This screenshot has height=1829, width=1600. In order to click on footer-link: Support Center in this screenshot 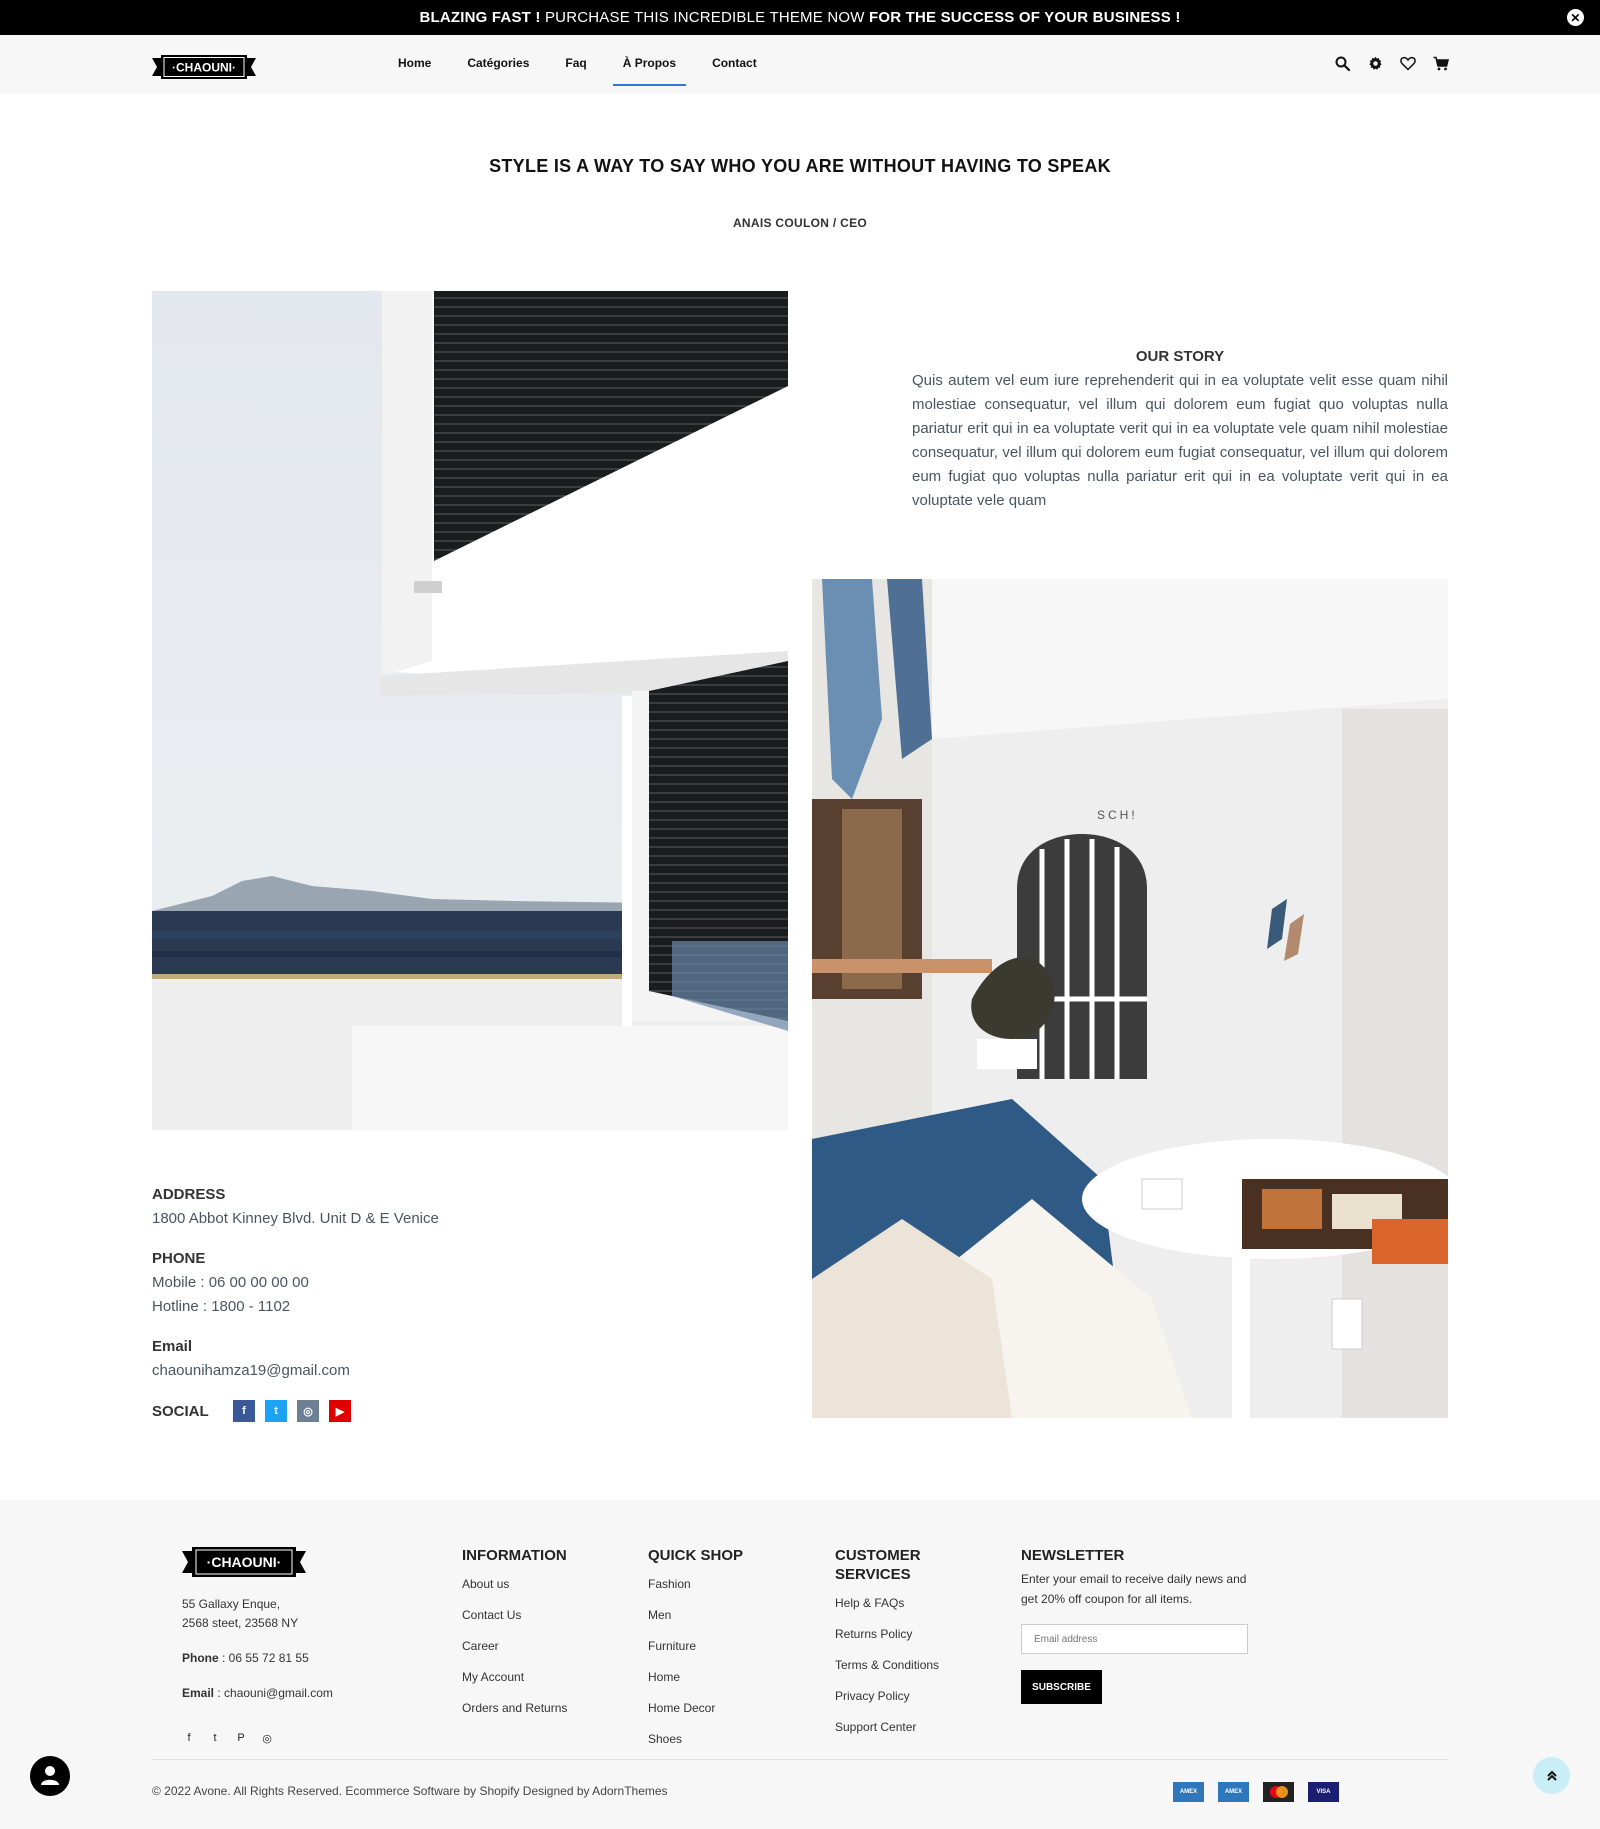, I will do `click(890, 1727)`.